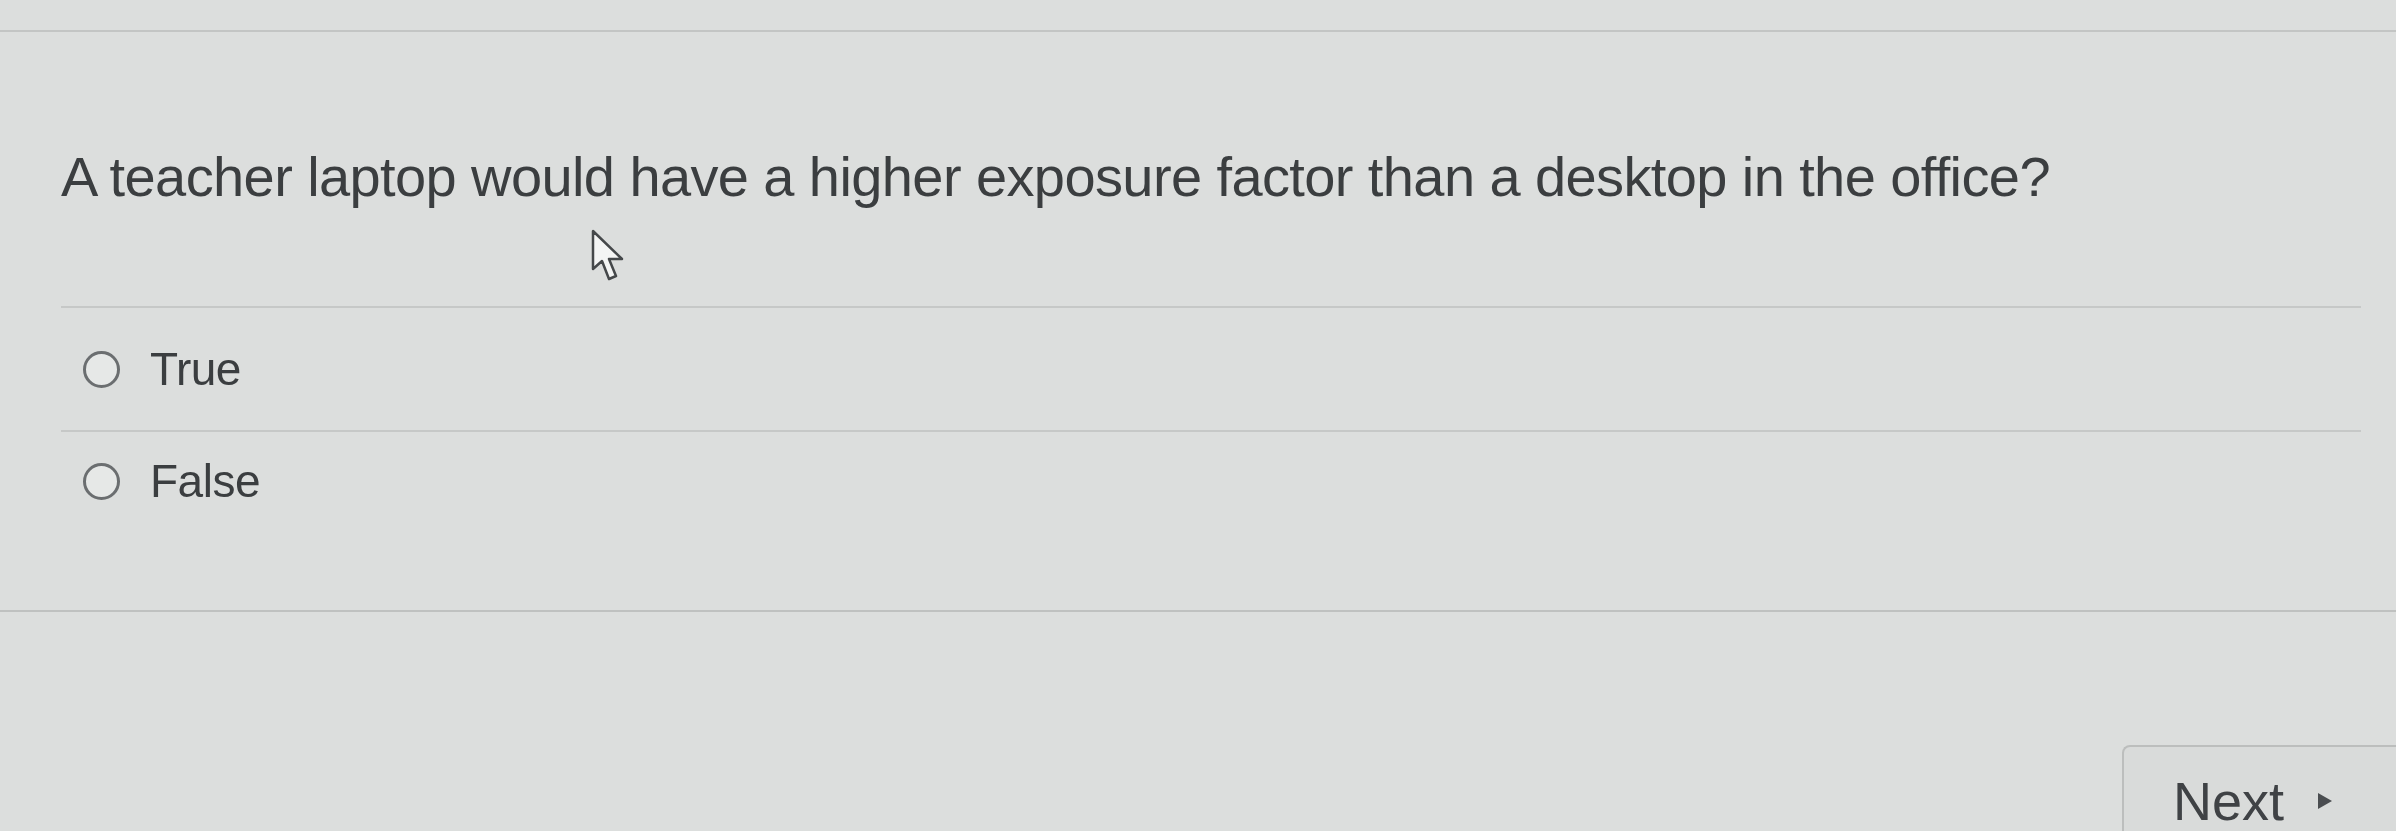 This screenshot has height=831, width=2396. I want to click on answer-option: True, so click(151, 369).